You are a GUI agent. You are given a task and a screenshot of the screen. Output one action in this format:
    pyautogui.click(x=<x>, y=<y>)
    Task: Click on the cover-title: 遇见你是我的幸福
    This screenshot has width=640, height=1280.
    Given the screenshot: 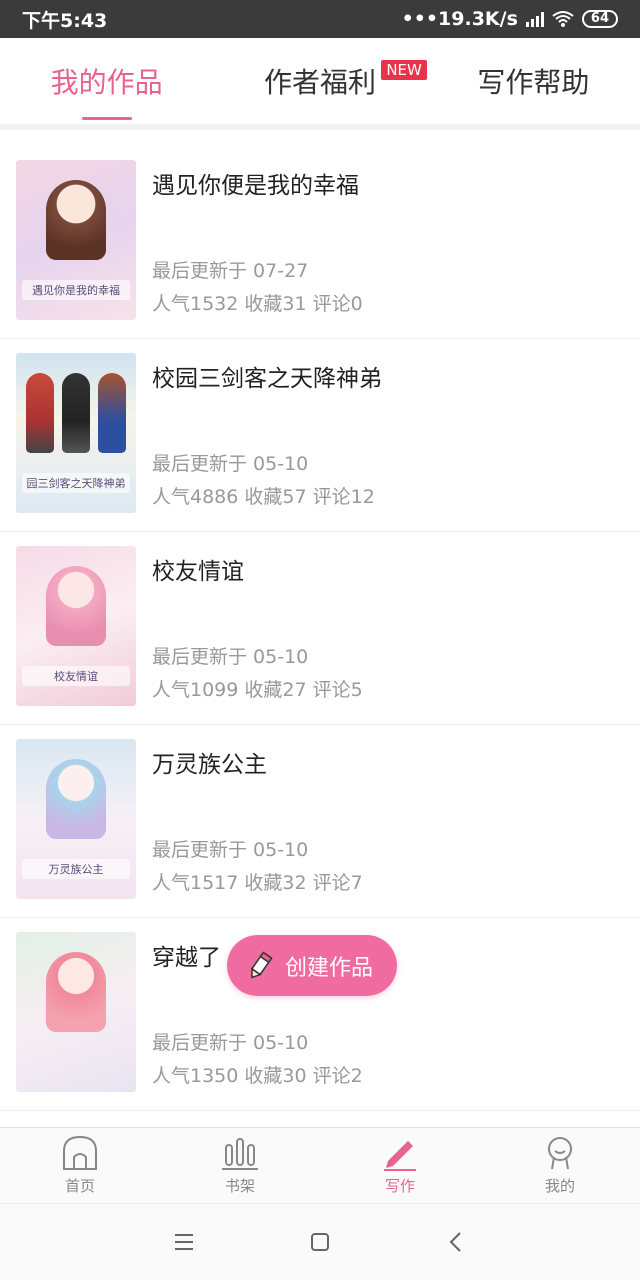 What is the action you would take?
    pyautogui.click(x=76, y=290)
    